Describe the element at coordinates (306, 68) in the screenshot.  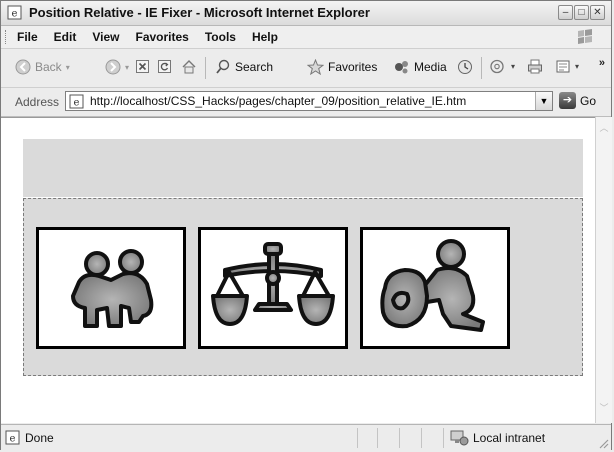
I see `standard-toolbar: Back ▾ ▾ Search Favorites Media ▾ ▾ »` at that location.